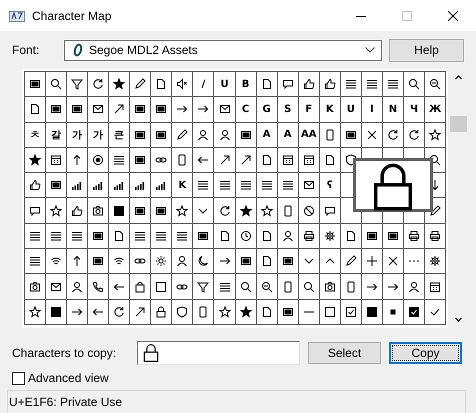  Describe the element at coordinates (144, 50) in the screenshot. I see `font-value: Segoe MDL2 Assets` at that location.